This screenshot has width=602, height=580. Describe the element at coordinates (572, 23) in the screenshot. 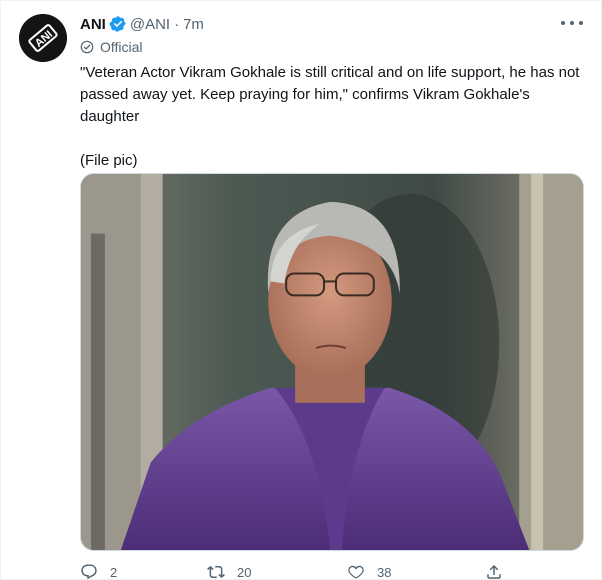

I see `more-icon` at that location.